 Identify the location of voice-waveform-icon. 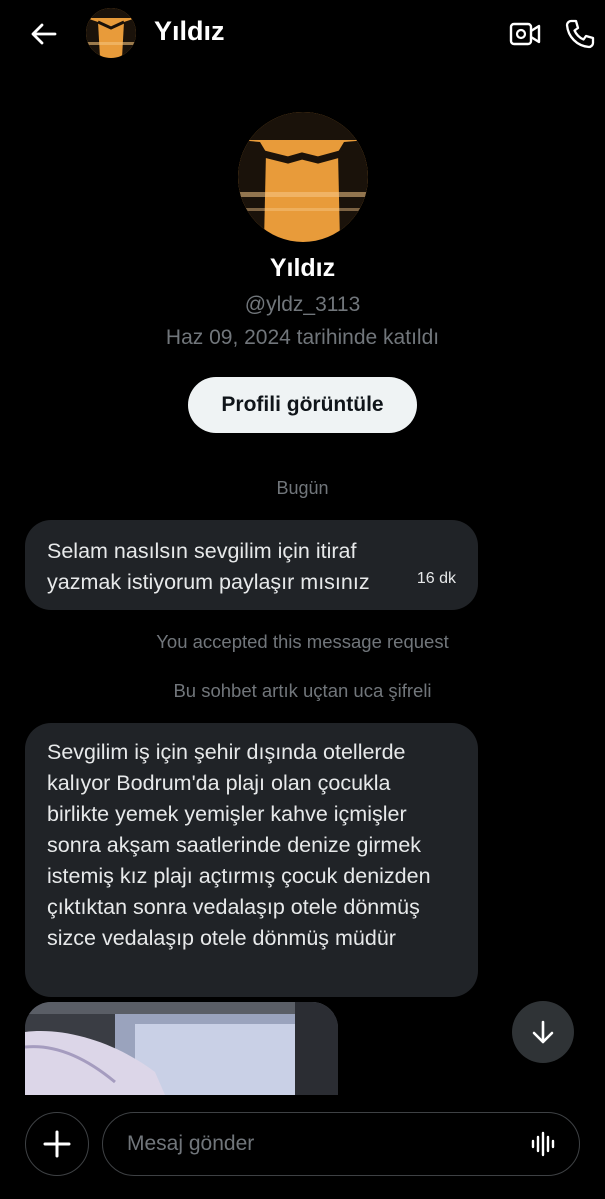
(543, 1144).